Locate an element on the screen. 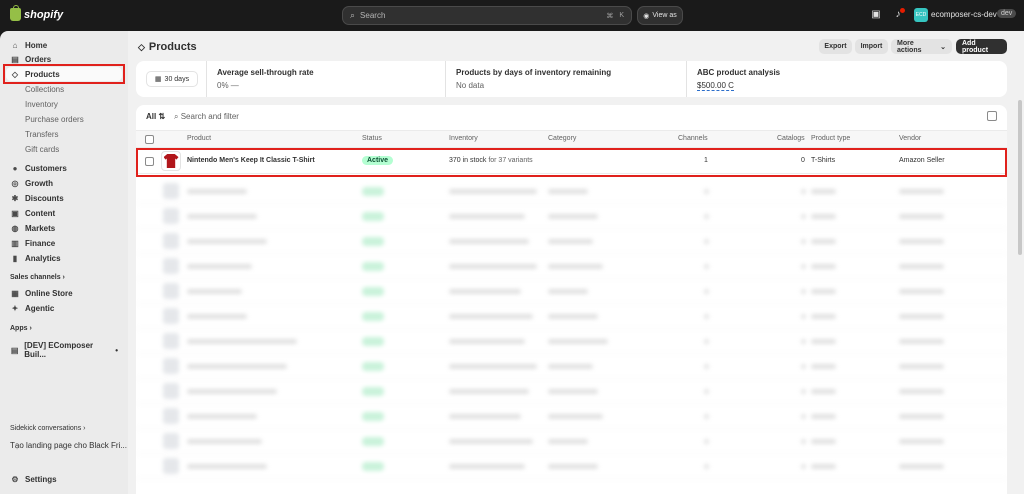 This screenshot has width=1024, height=494. sidebar-item-label: Analytics is located at coordinates (43, 258).